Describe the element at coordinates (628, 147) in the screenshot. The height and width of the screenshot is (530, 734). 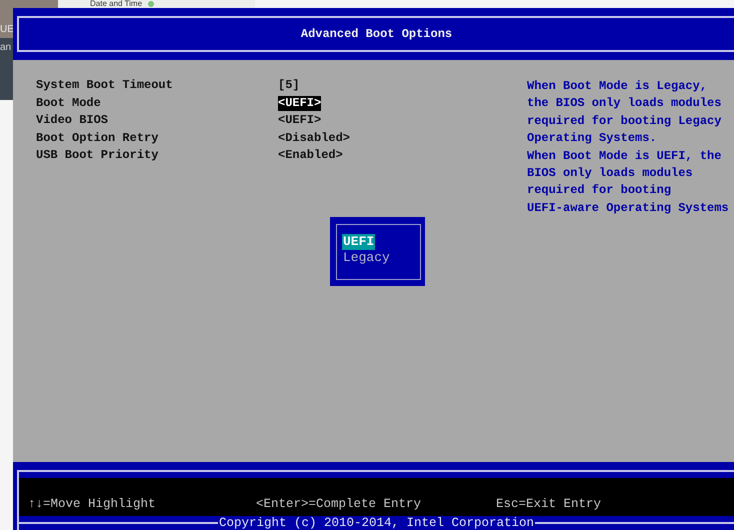
I see `help-text: When Boot Mode is Legacy, the BIOS only loads modules required for booting Legacy Operating Systems. When Boot Mode is UEFI, the BIOS only loads modules required for booting UEFI-aware Operating Systems` at that location.